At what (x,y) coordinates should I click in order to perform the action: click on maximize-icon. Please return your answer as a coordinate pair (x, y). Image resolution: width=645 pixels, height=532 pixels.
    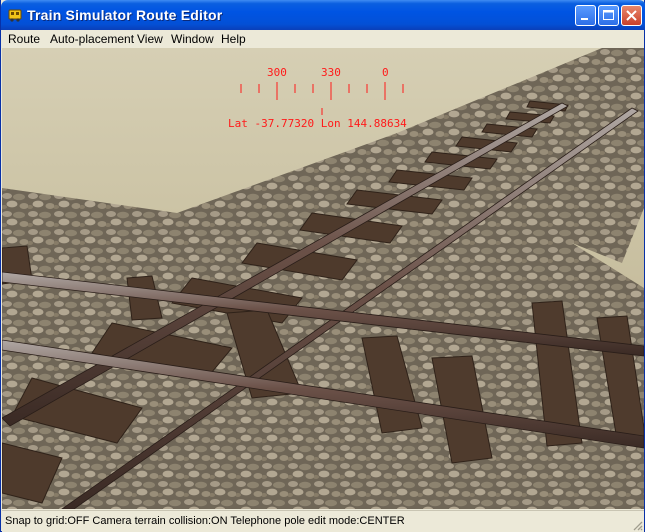
    Looking at the image, I should click on (608, 15).